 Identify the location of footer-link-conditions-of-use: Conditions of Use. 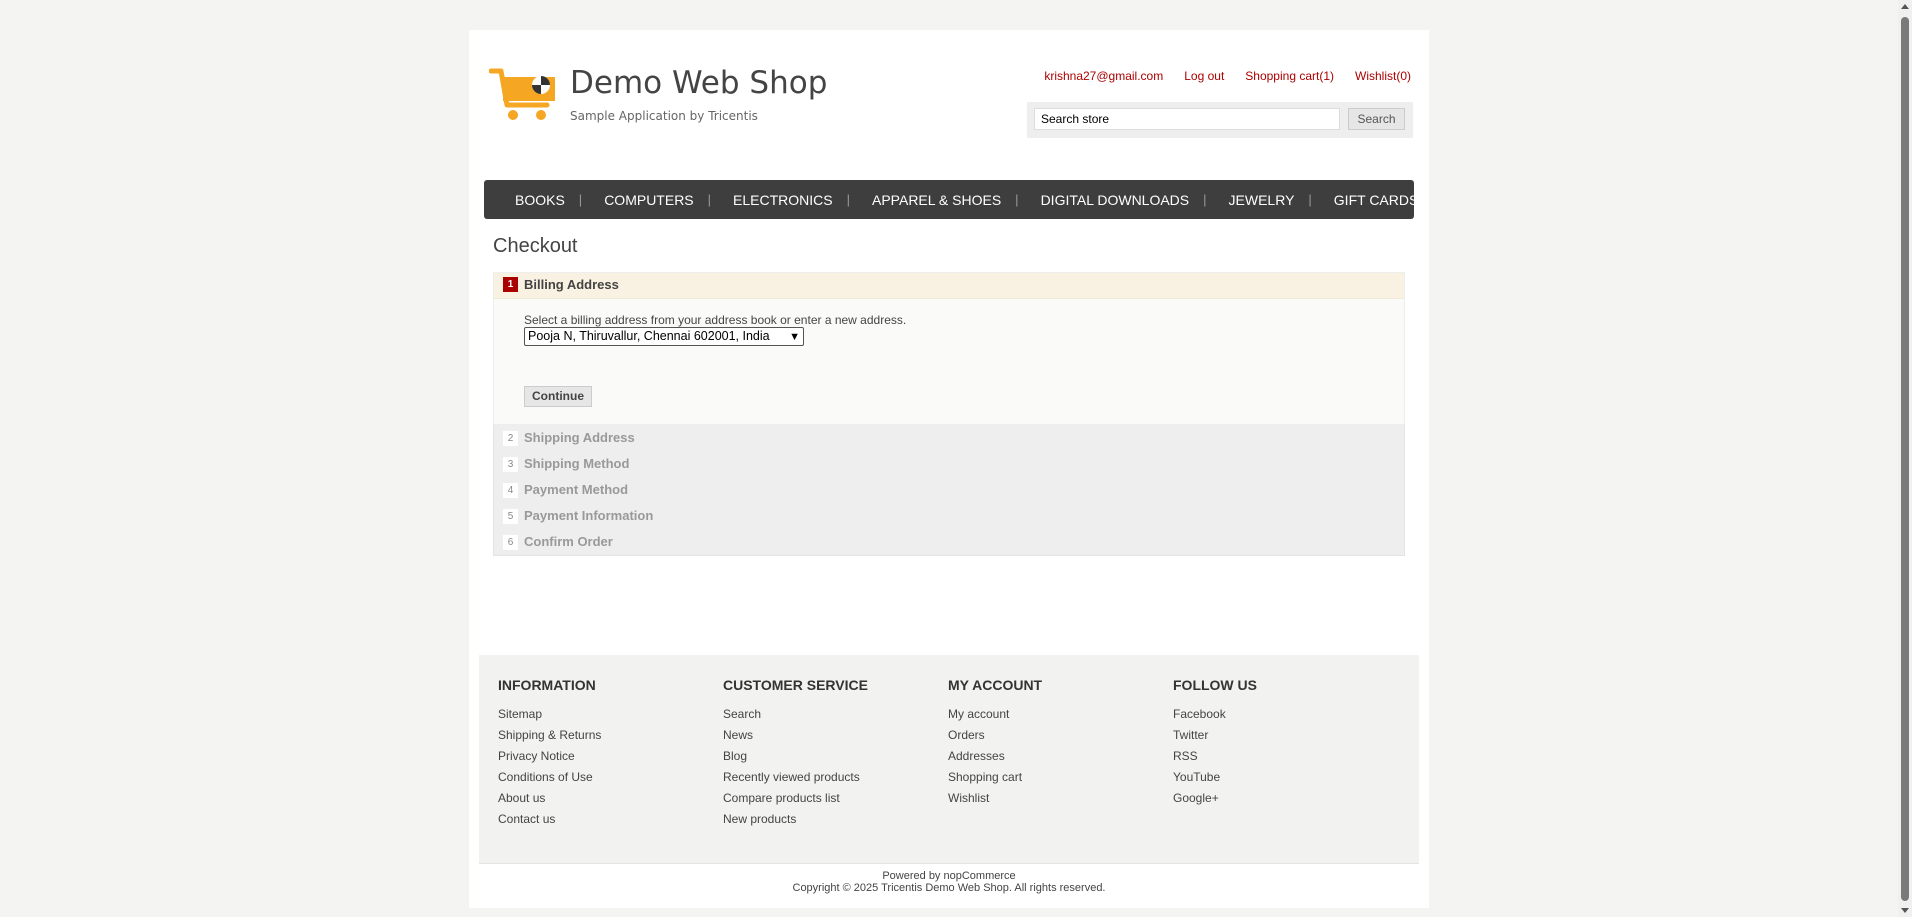
(610, 780).